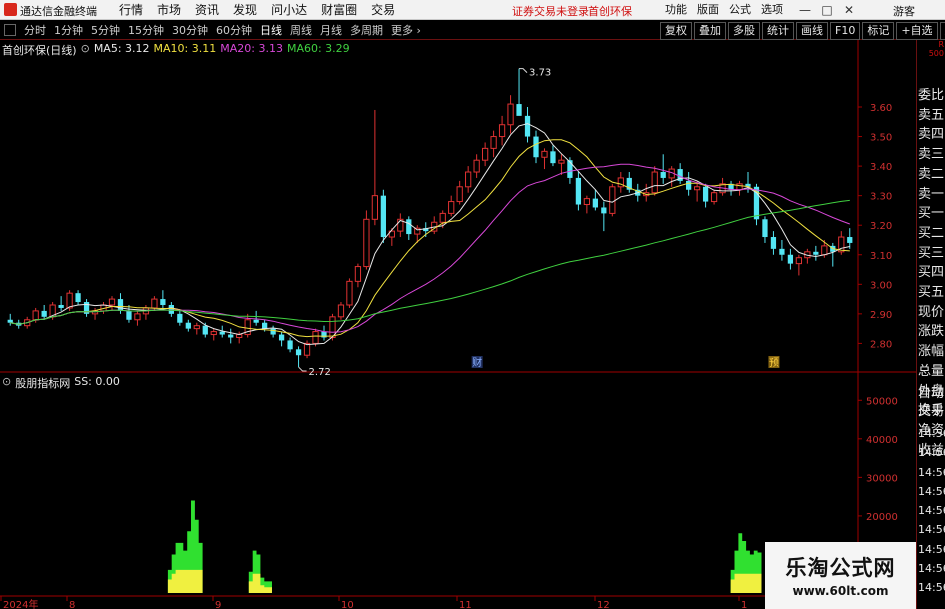 The image size is (945, 609). What do you see at coordinates (849, 10) in the screenshot?
I see `close-icon: ✕` at bounding box center [849, 10].